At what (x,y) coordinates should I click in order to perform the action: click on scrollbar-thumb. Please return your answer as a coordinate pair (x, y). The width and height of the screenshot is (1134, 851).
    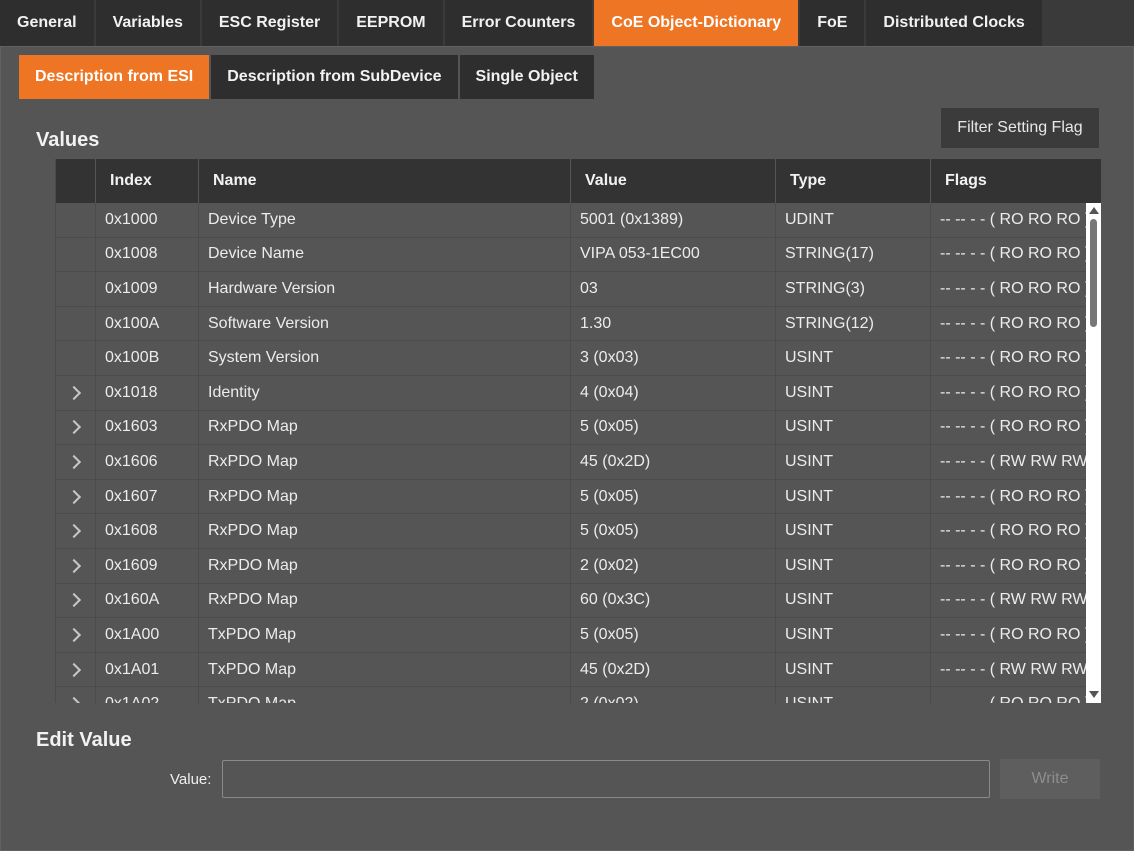
    Looking at the image, I should click on (1093, 273).